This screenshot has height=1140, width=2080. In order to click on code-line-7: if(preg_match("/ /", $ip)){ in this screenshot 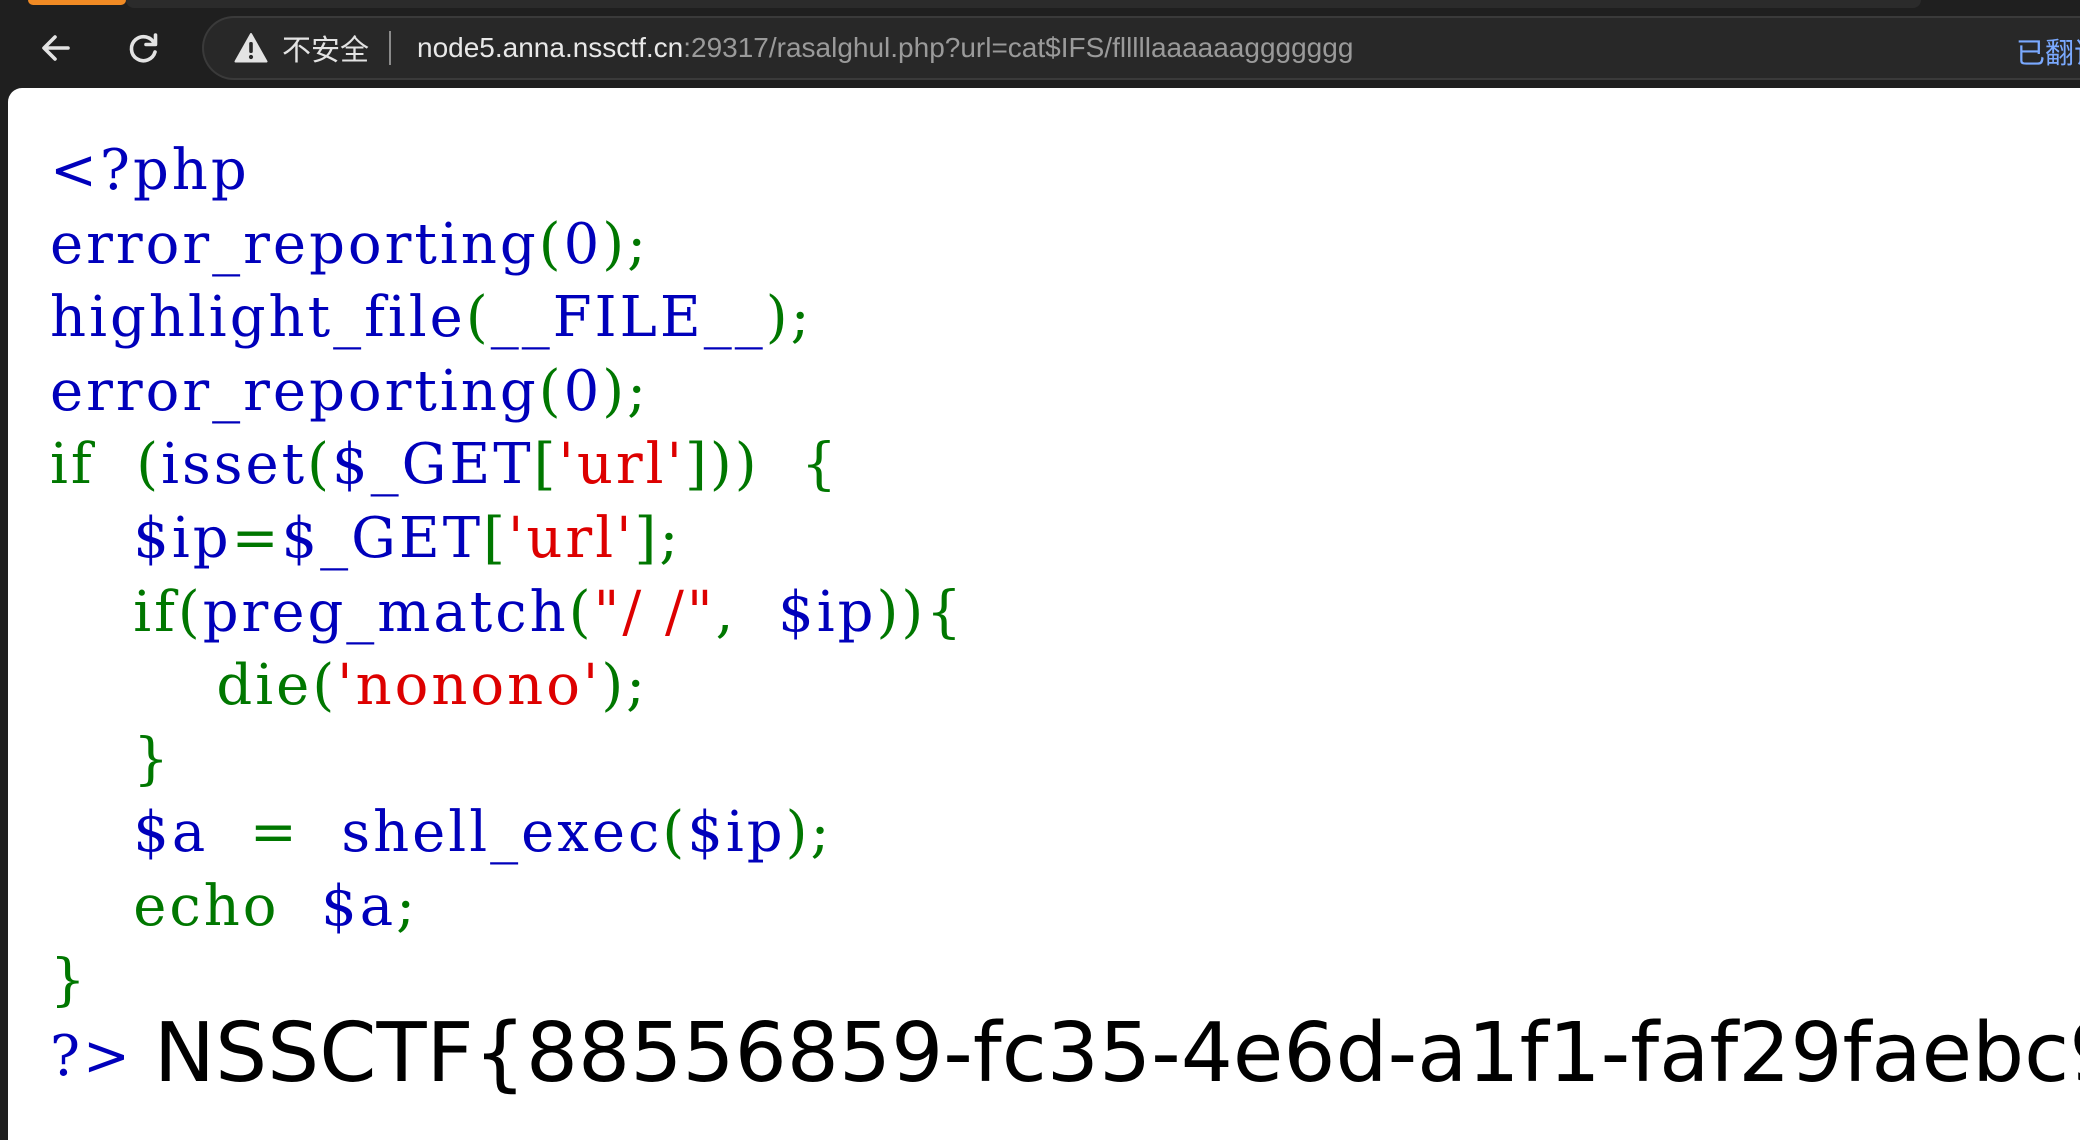, I will do `click(1065, 613)`.